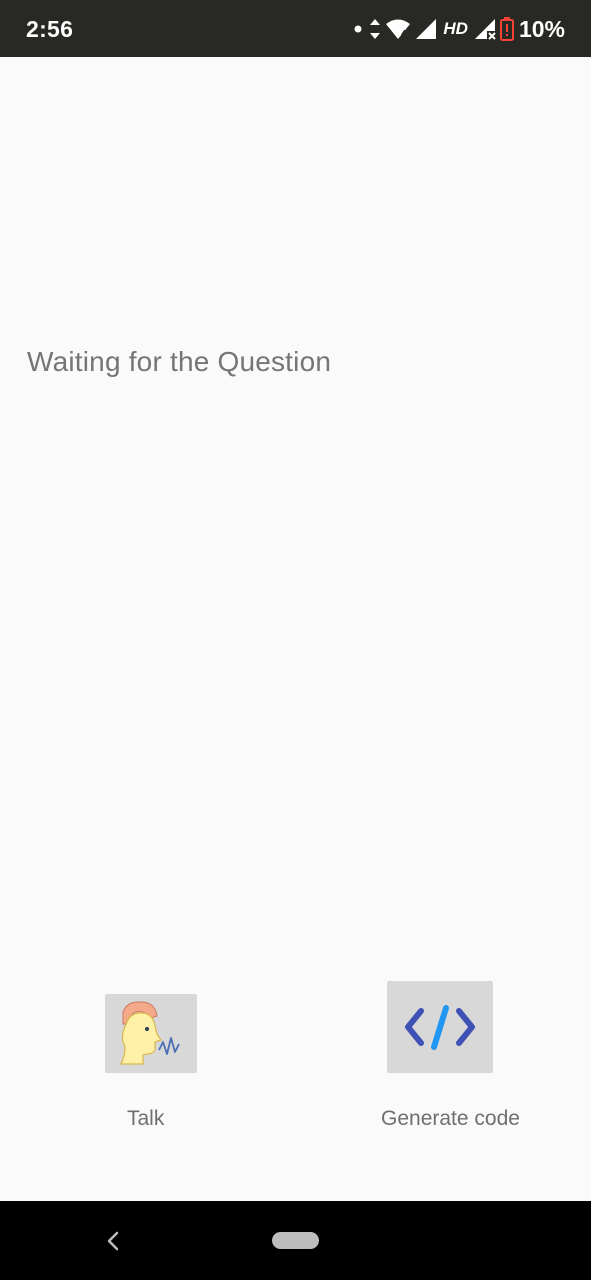 Image resolution: width=591 pixels, height=1280 pixels. I want to click on hd-label: HD, so click(455, 28).